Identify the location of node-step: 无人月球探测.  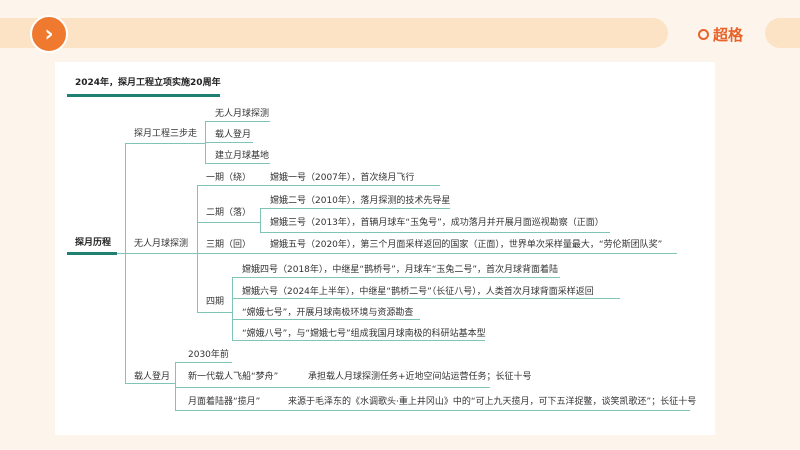
(242, 114).